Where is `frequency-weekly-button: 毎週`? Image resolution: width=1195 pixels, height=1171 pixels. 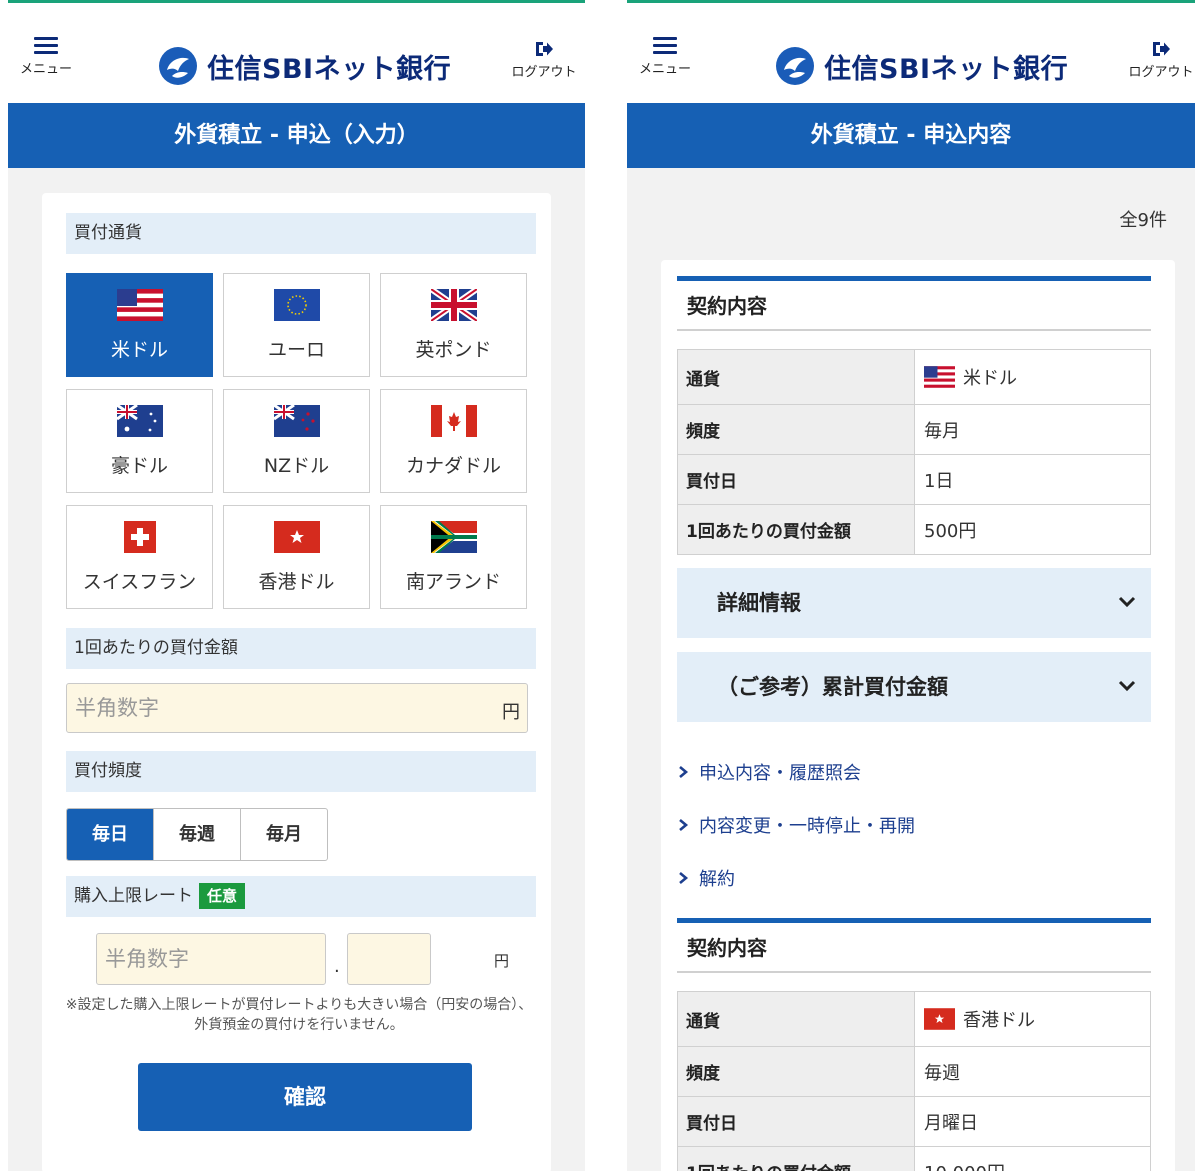 frequency-weekly-button: 毎週 is located at coordinates (196, 834).